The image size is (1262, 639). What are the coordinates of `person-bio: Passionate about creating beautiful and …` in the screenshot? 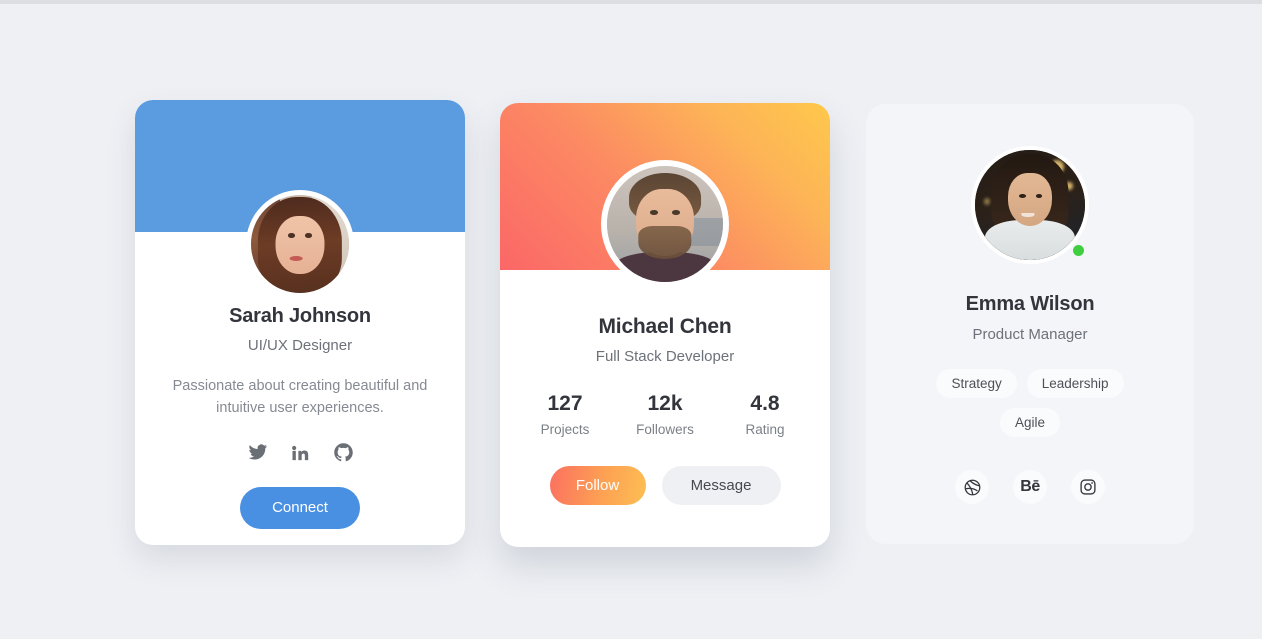 It's located at (300, 397).